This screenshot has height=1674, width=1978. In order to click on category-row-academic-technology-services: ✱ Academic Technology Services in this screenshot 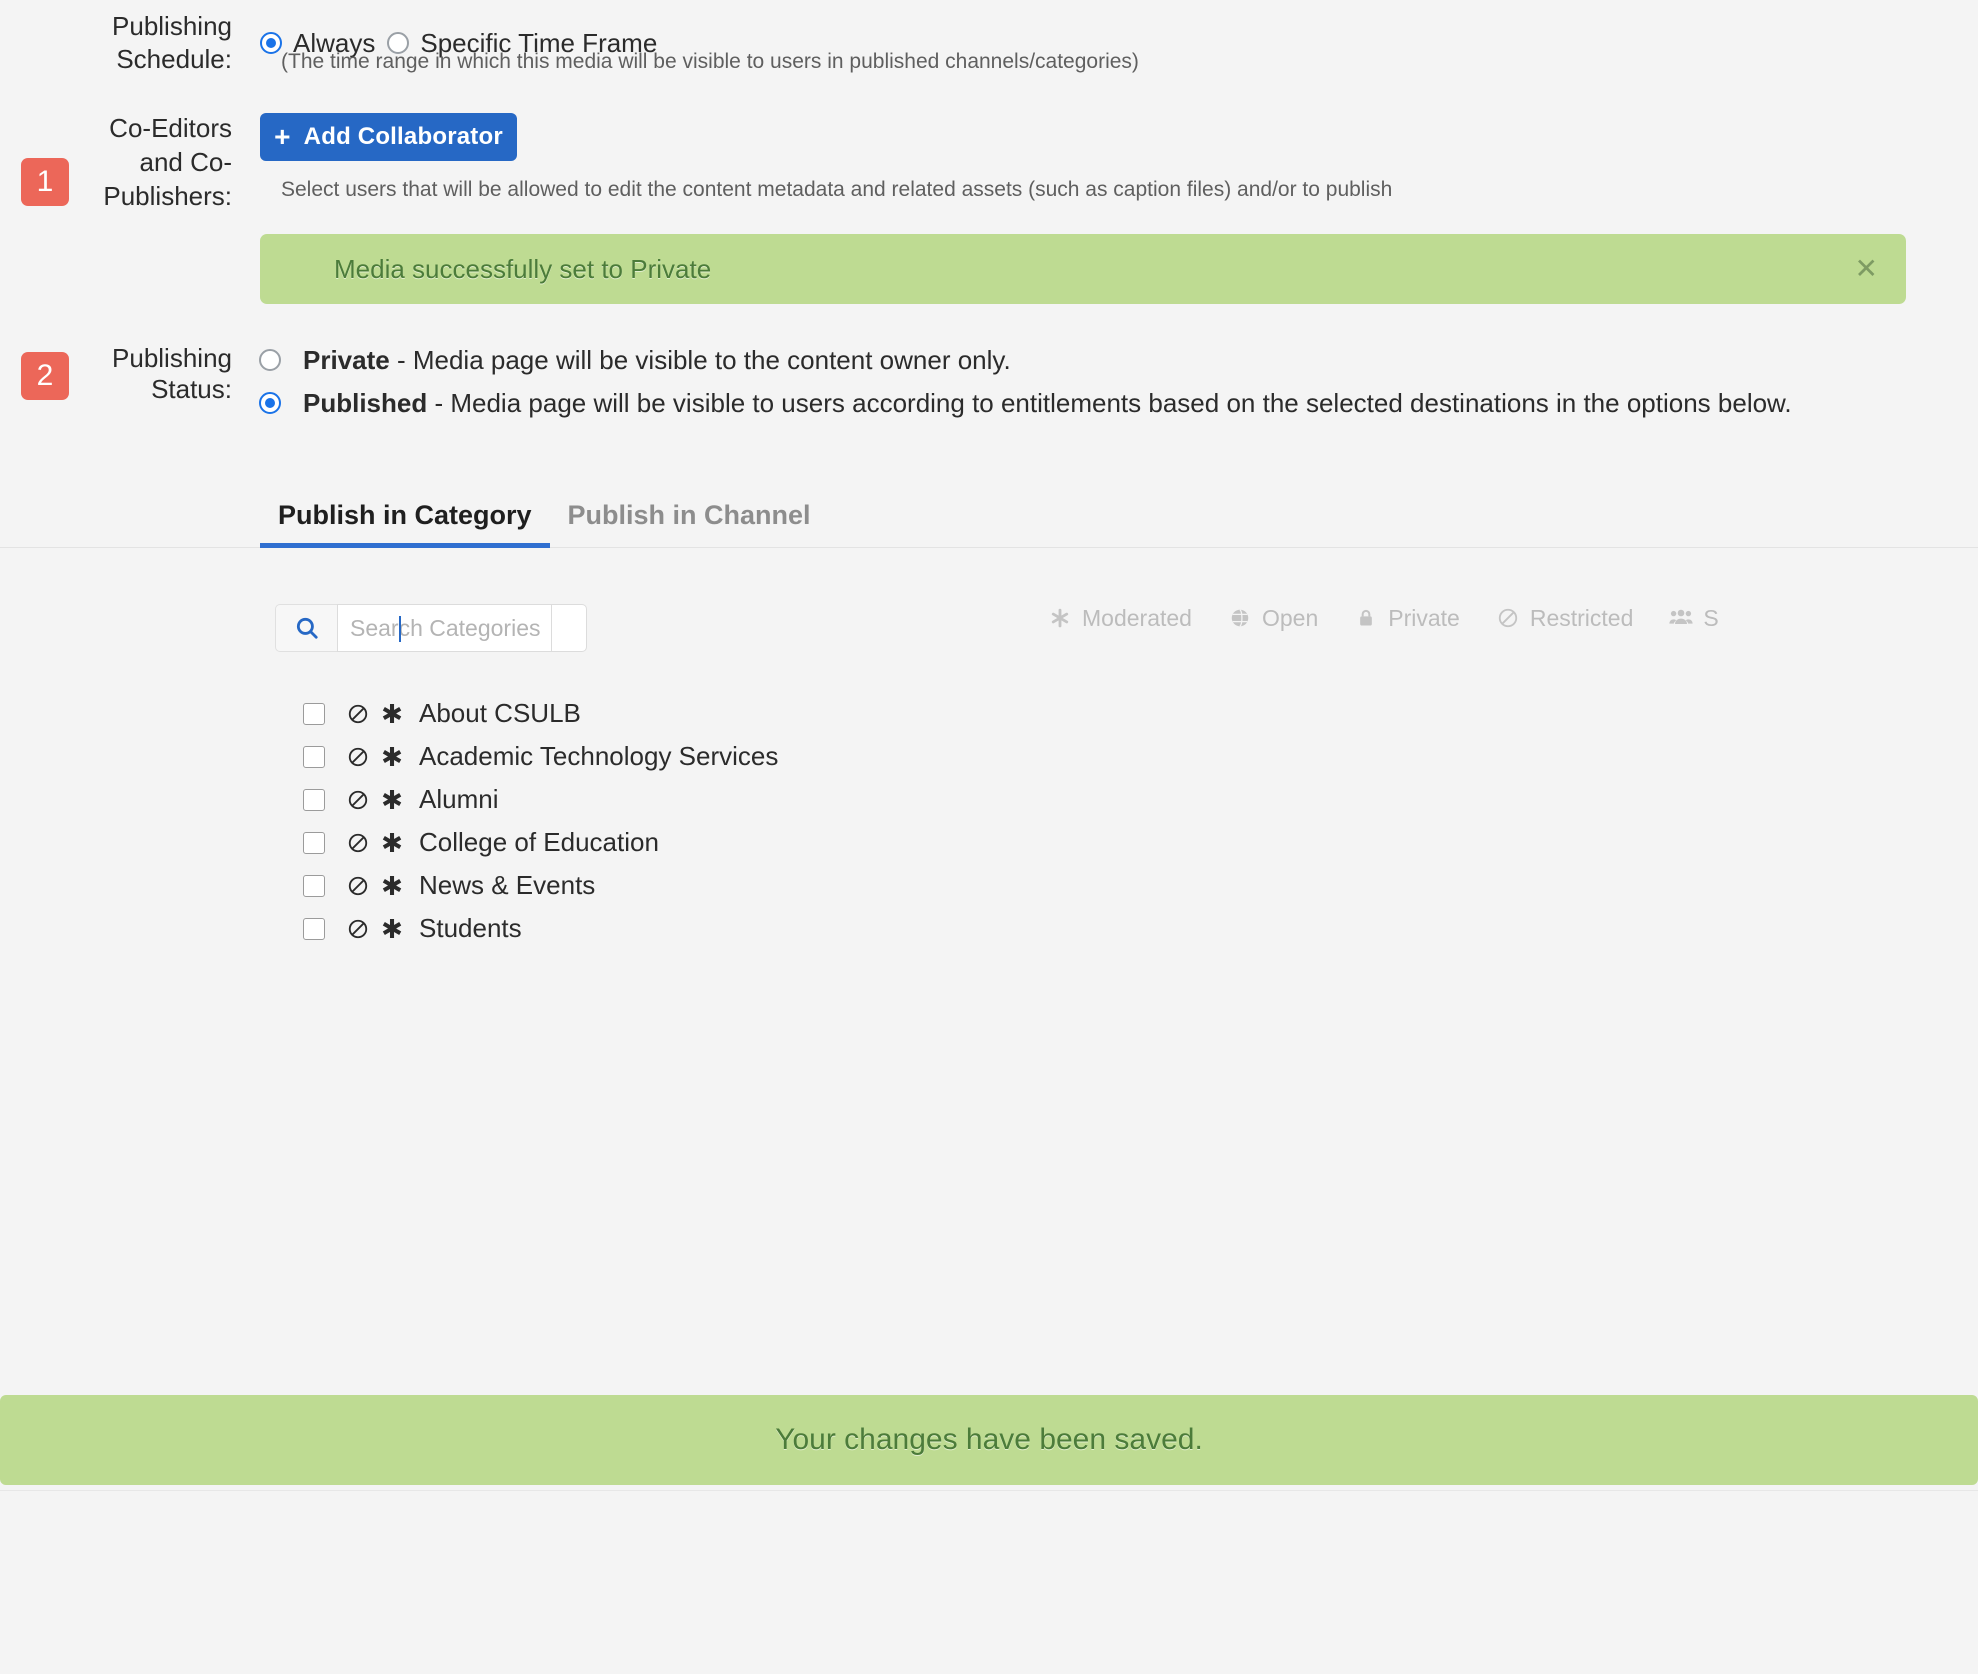, I will do `click(753, 756)`.